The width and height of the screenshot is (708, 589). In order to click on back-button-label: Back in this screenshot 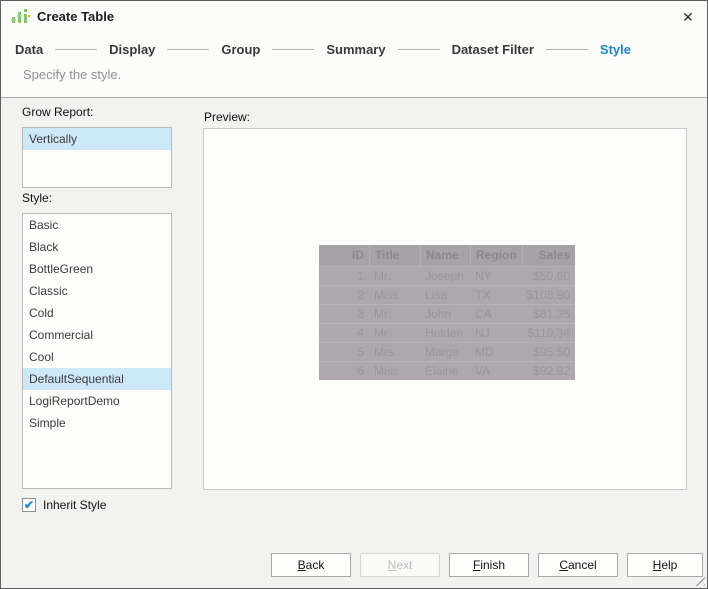, I will do `click(311, 565)`.